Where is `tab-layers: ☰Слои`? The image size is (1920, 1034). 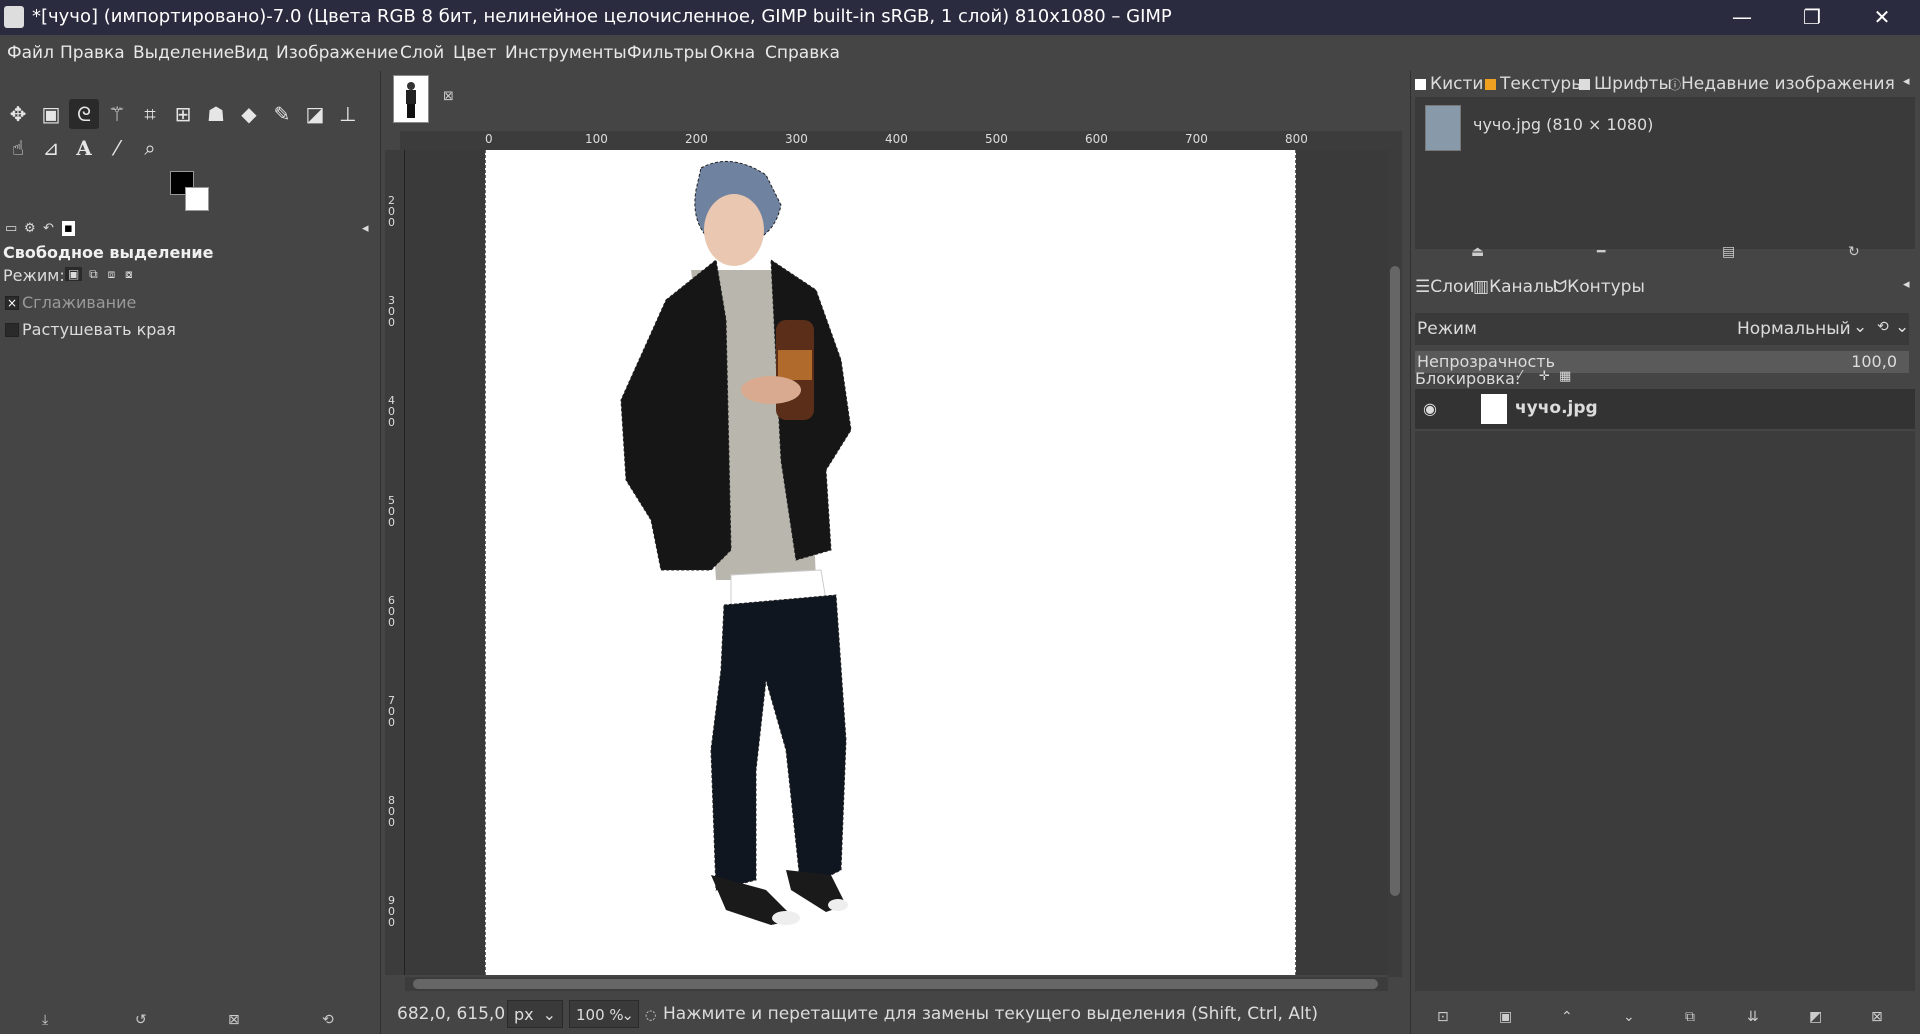 tab-layers: ☰Слои is located at coordinates (1444, 287).